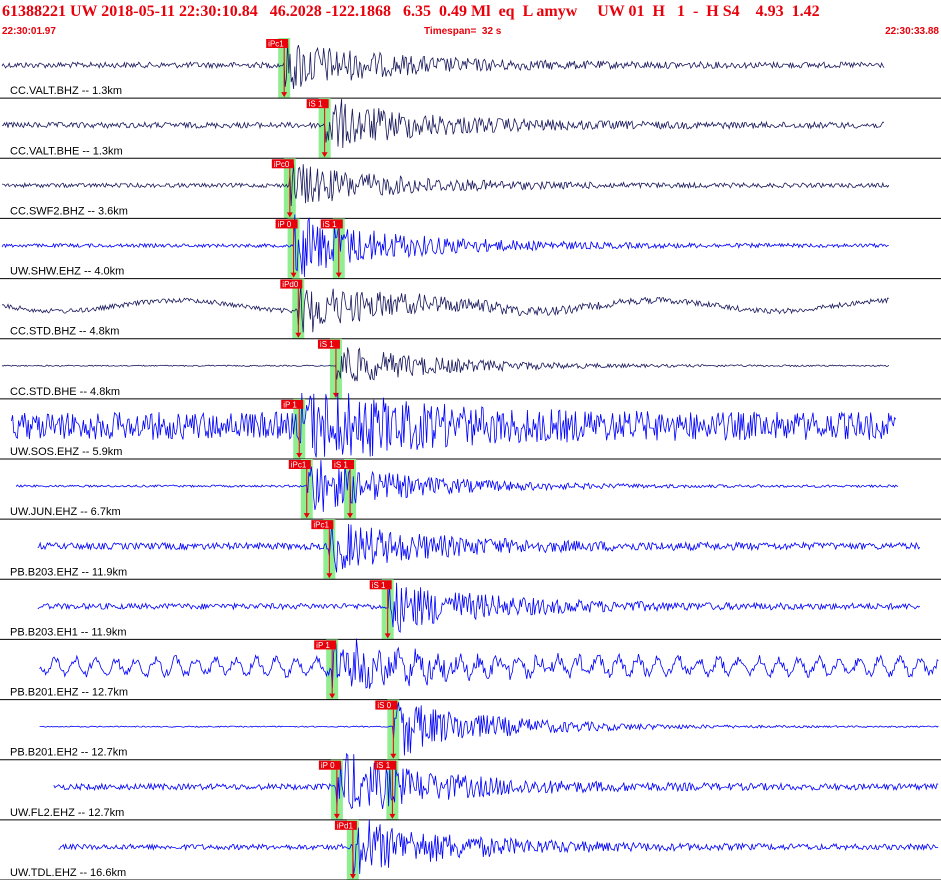  I want to click on channel-label: CC.VALT.BHZ -- 1.3km, so click(66, 91).